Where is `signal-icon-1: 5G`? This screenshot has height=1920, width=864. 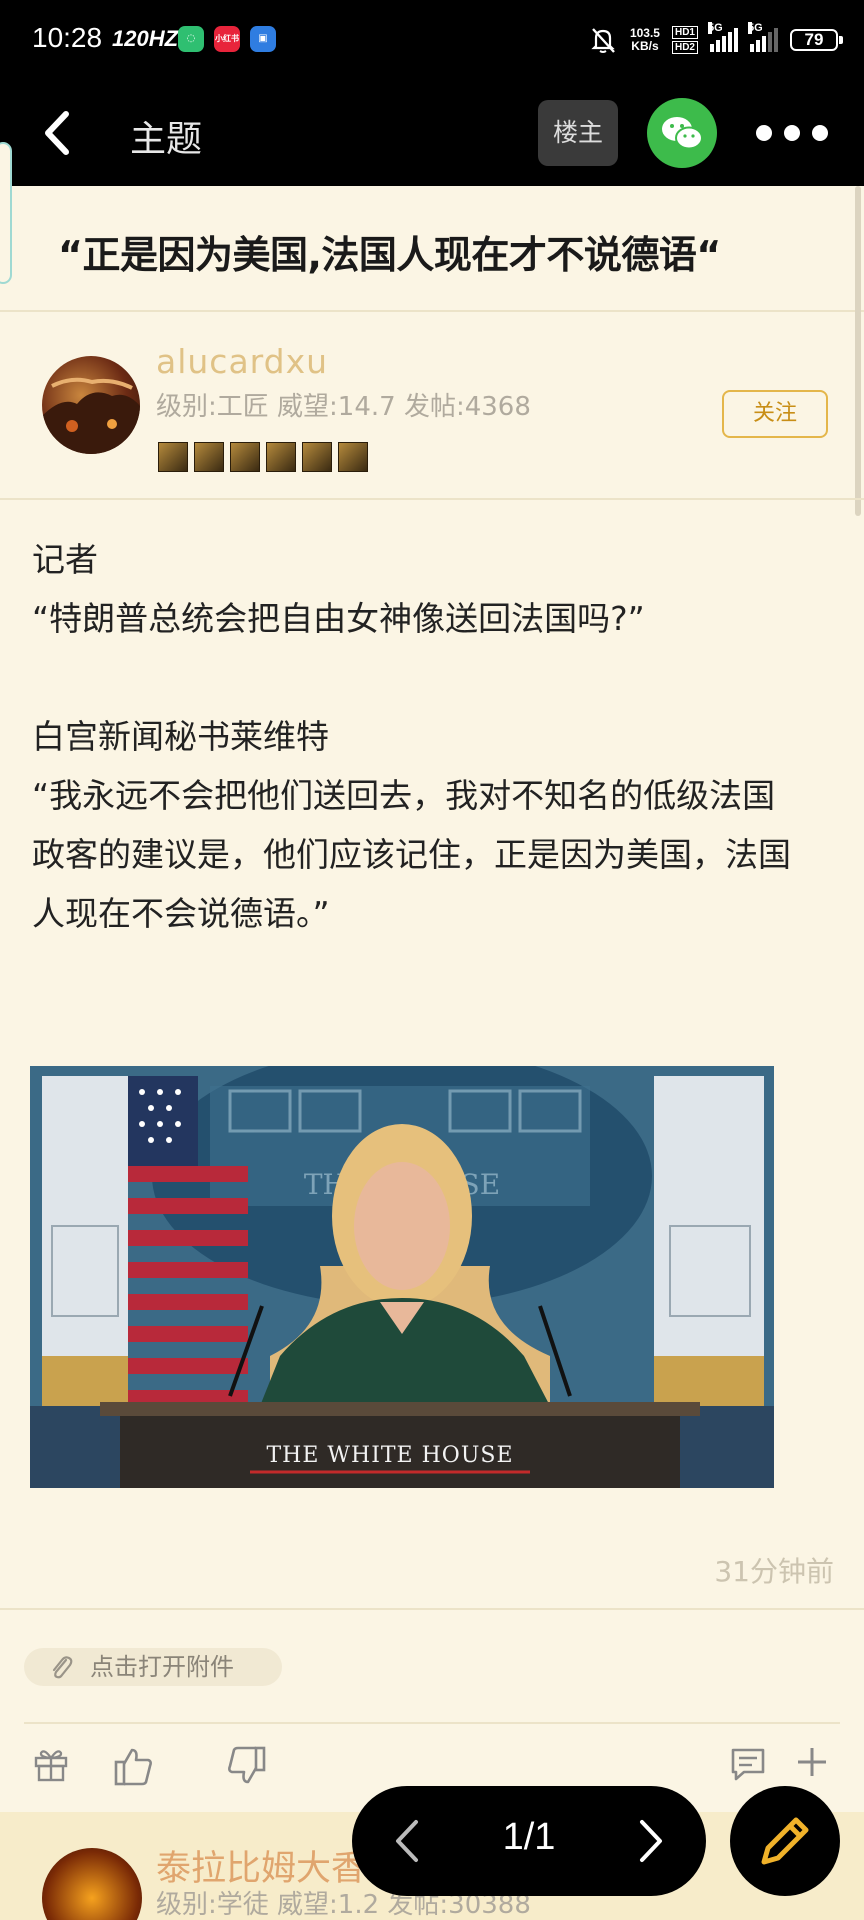 signal-icon-1: 5G is located at coordinates (723, 37).